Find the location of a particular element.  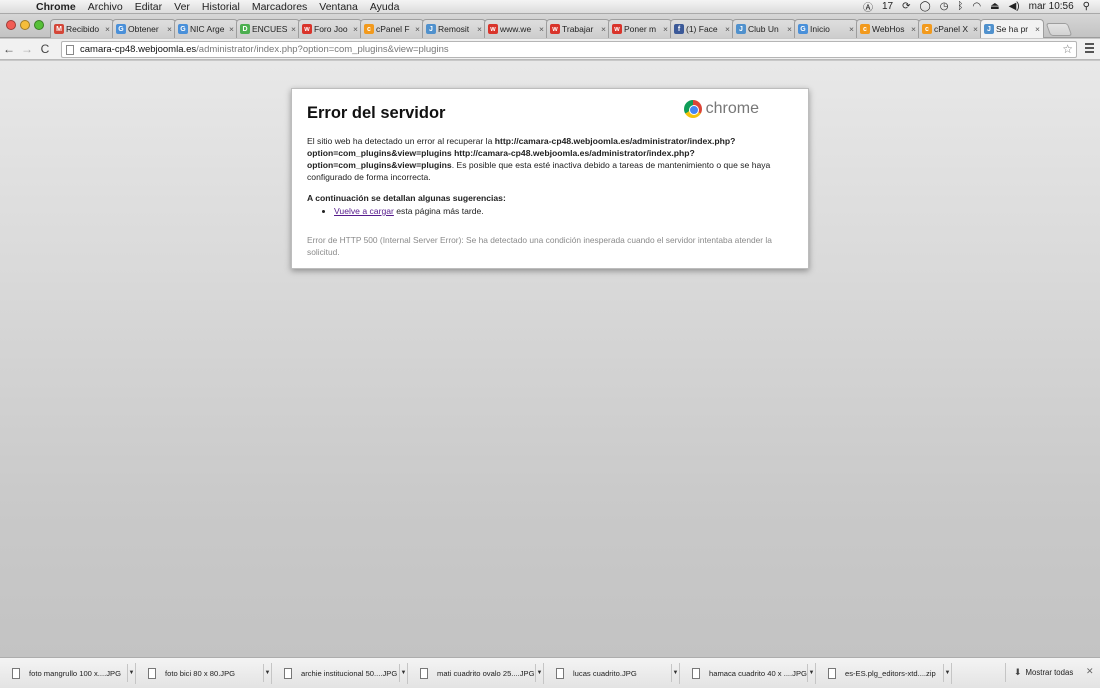

tab-title: cPanel F is located at coordinates (393, 29).